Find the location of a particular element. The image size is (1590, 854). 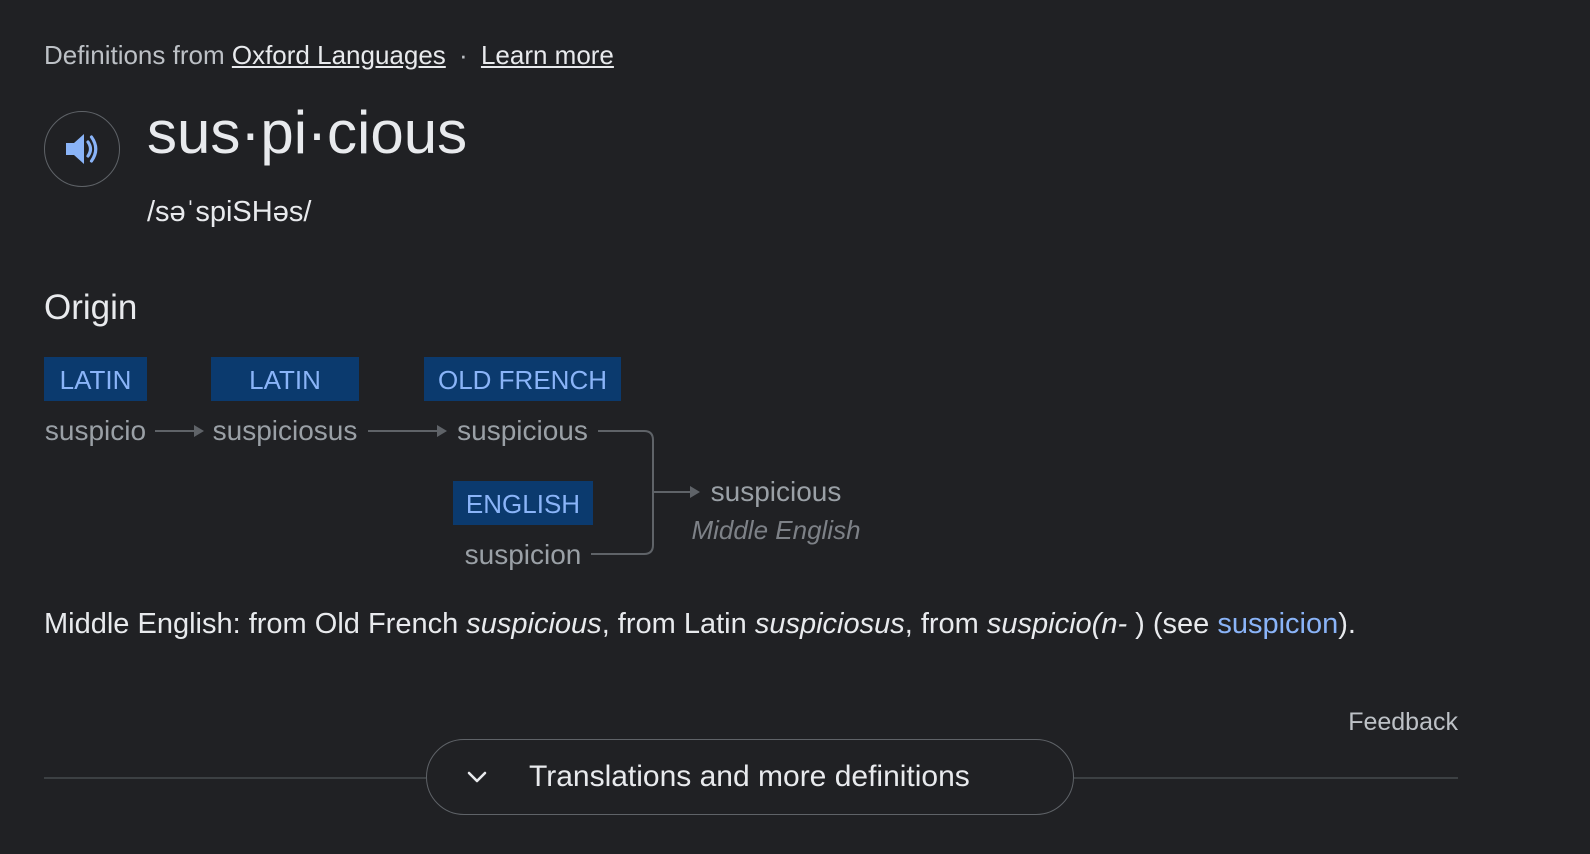

note-text: ) (see is located at coordinates (1172, 624).